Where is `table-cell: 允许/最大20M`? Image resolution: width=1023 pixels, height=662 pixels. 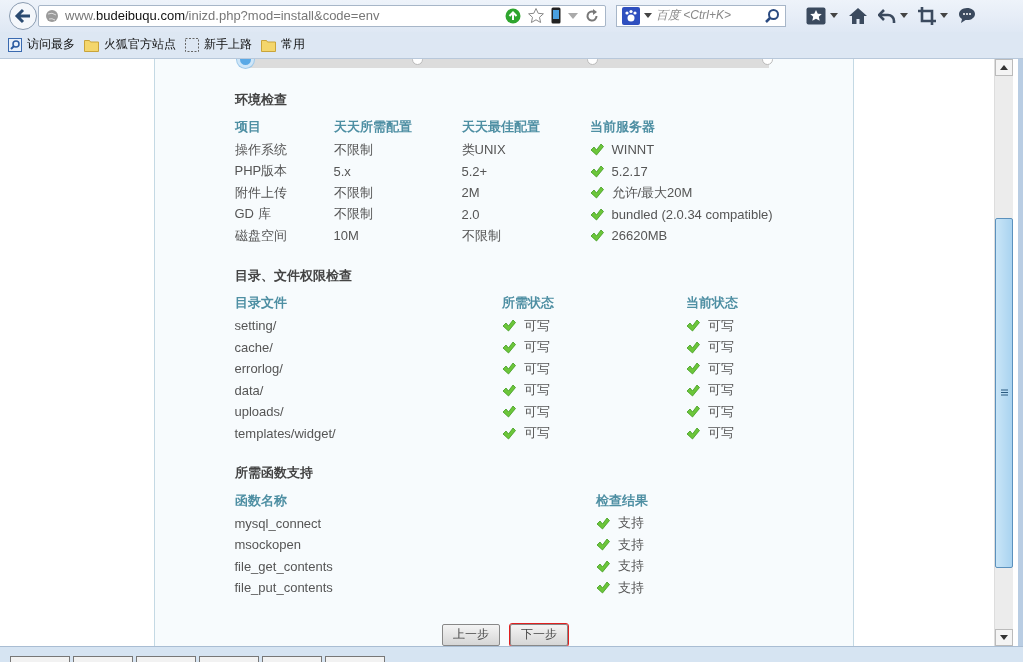 table-cell: 允许/最大20M is located at coordinates (652, 192).